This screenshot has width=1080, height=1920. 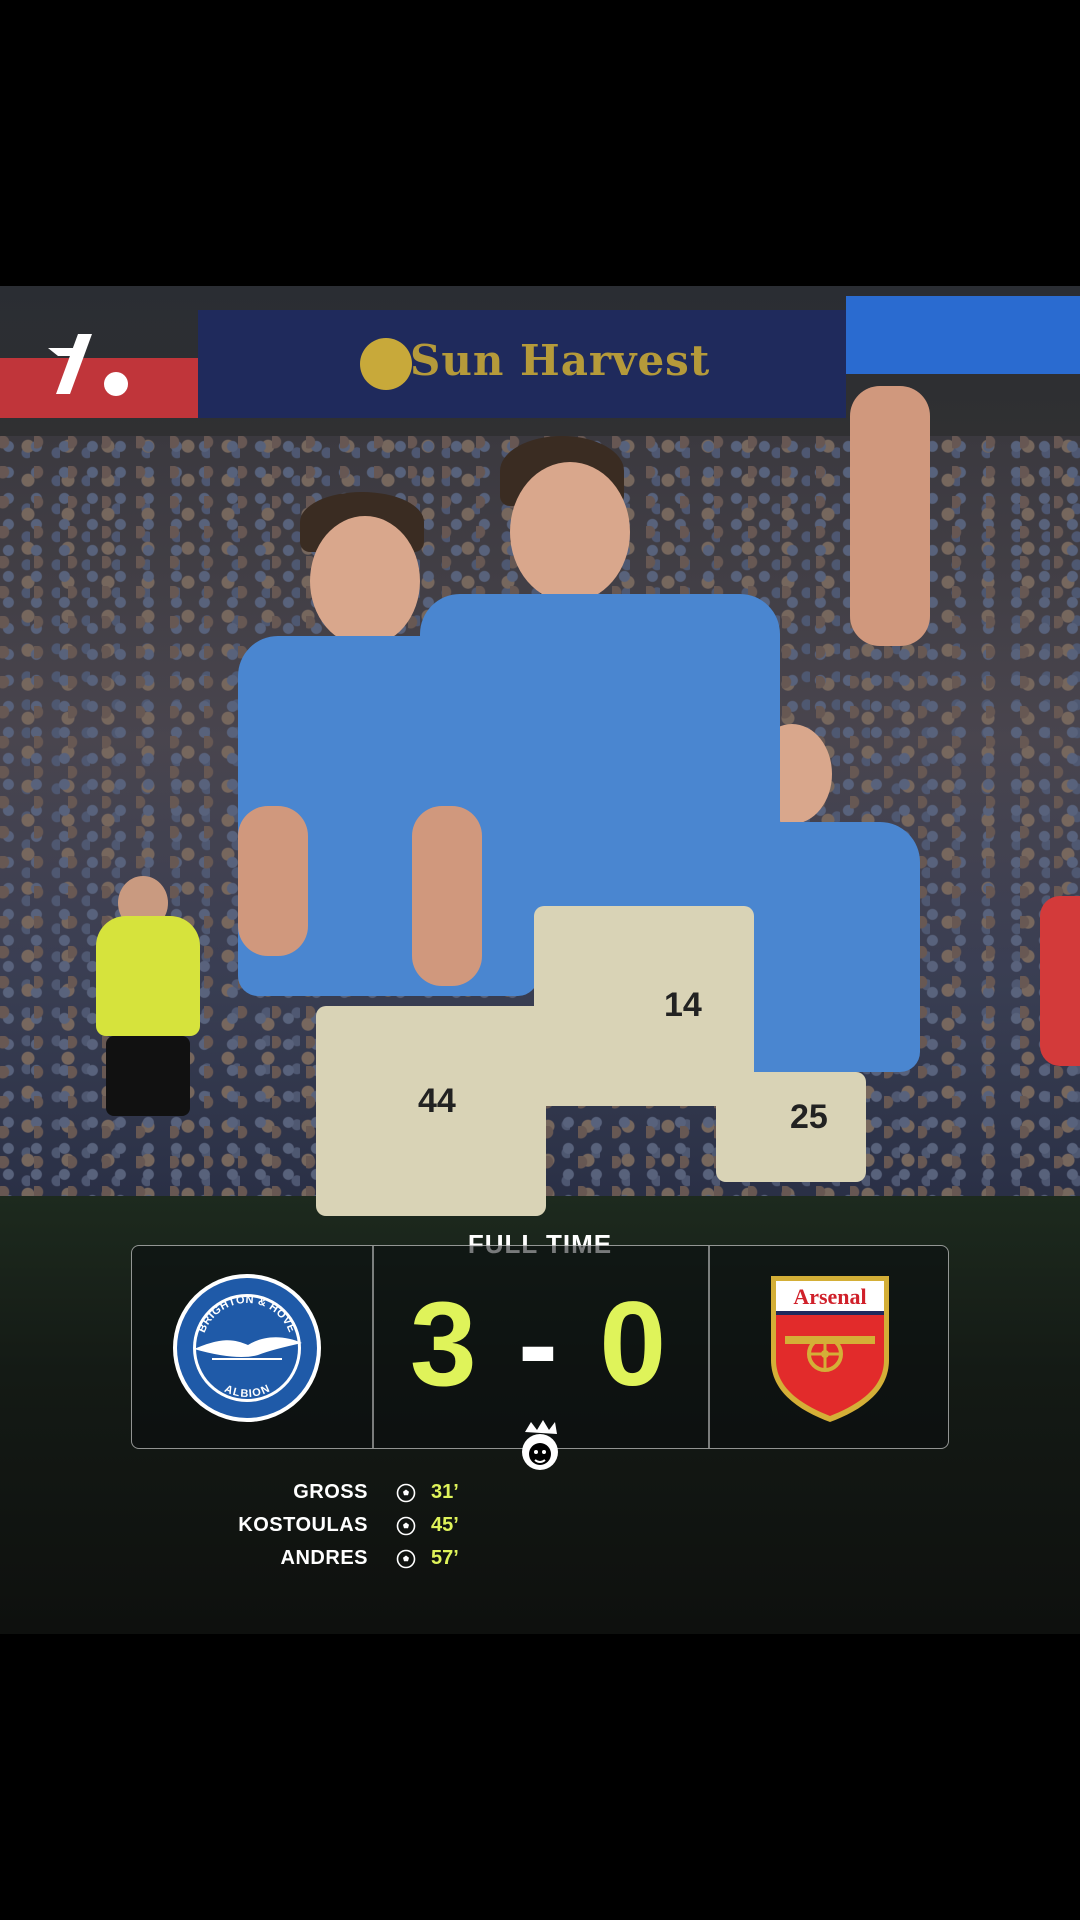 I want to click on scorer-row: ANDRES 57’, so click(x=350, y=1559).